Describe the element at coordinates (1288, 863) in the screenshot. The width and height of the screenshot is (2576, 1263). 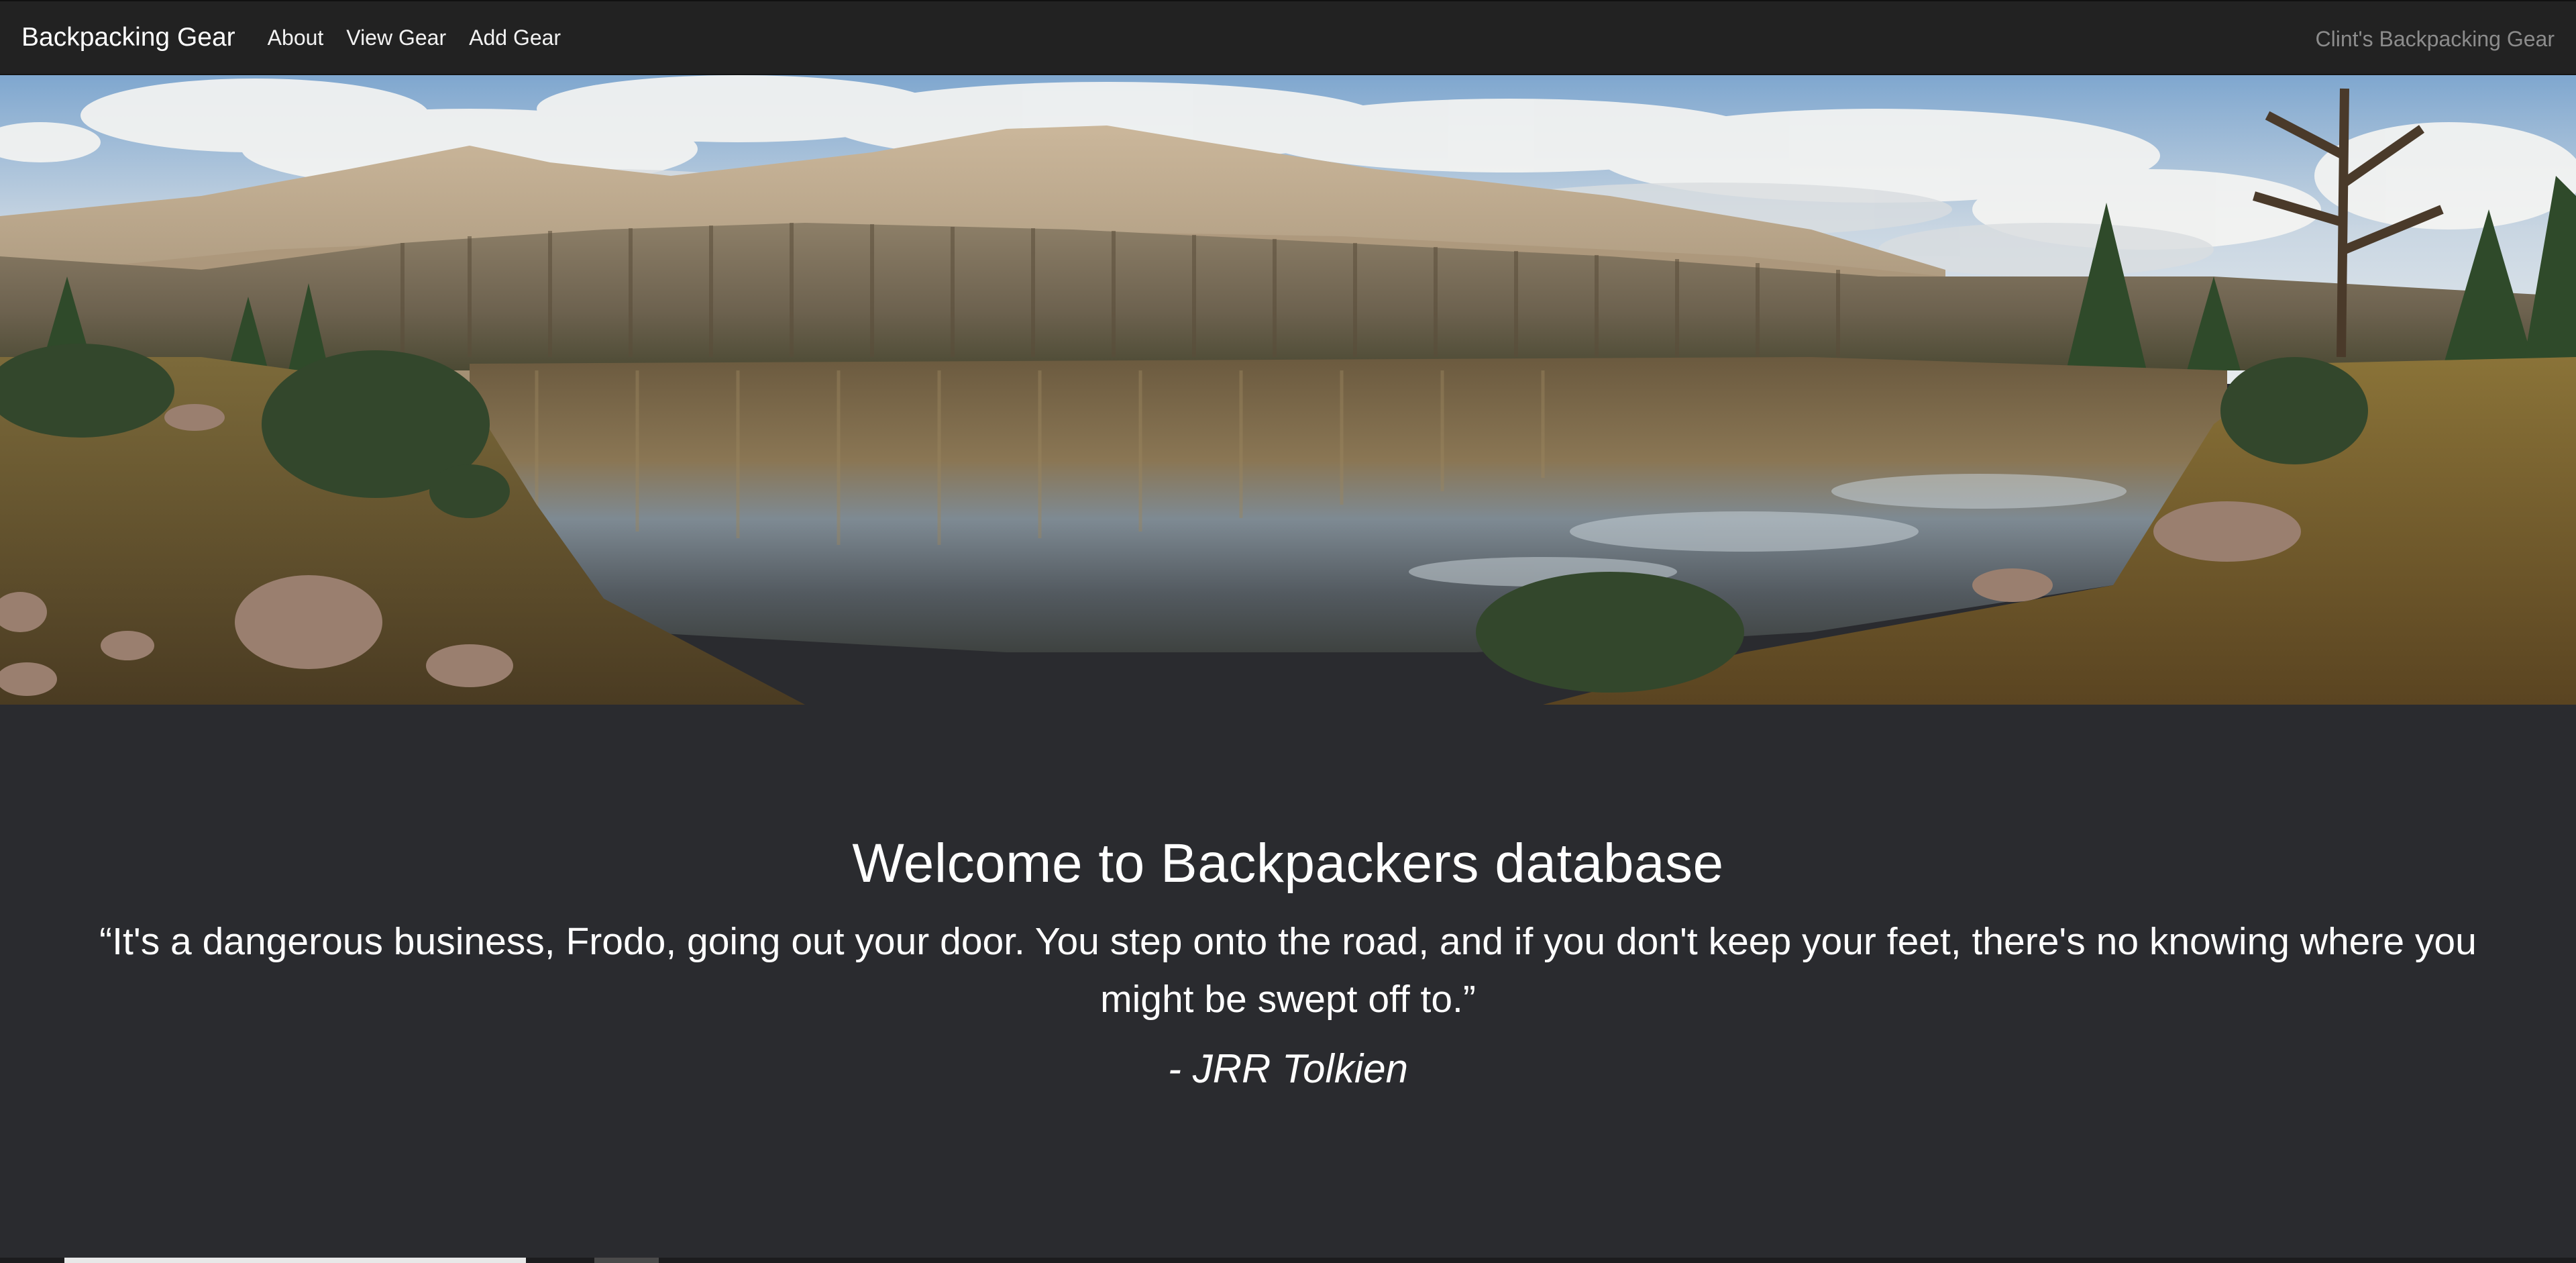
I see `page-title: Welcome to Backpackers database` at that location.